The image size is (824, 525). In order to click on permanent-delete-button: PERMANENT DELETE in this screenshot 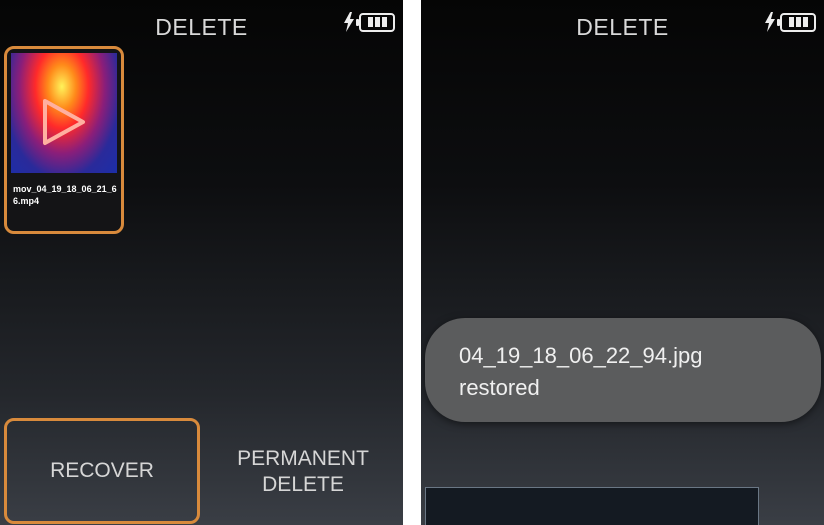, I will do `click(303, 472)`.